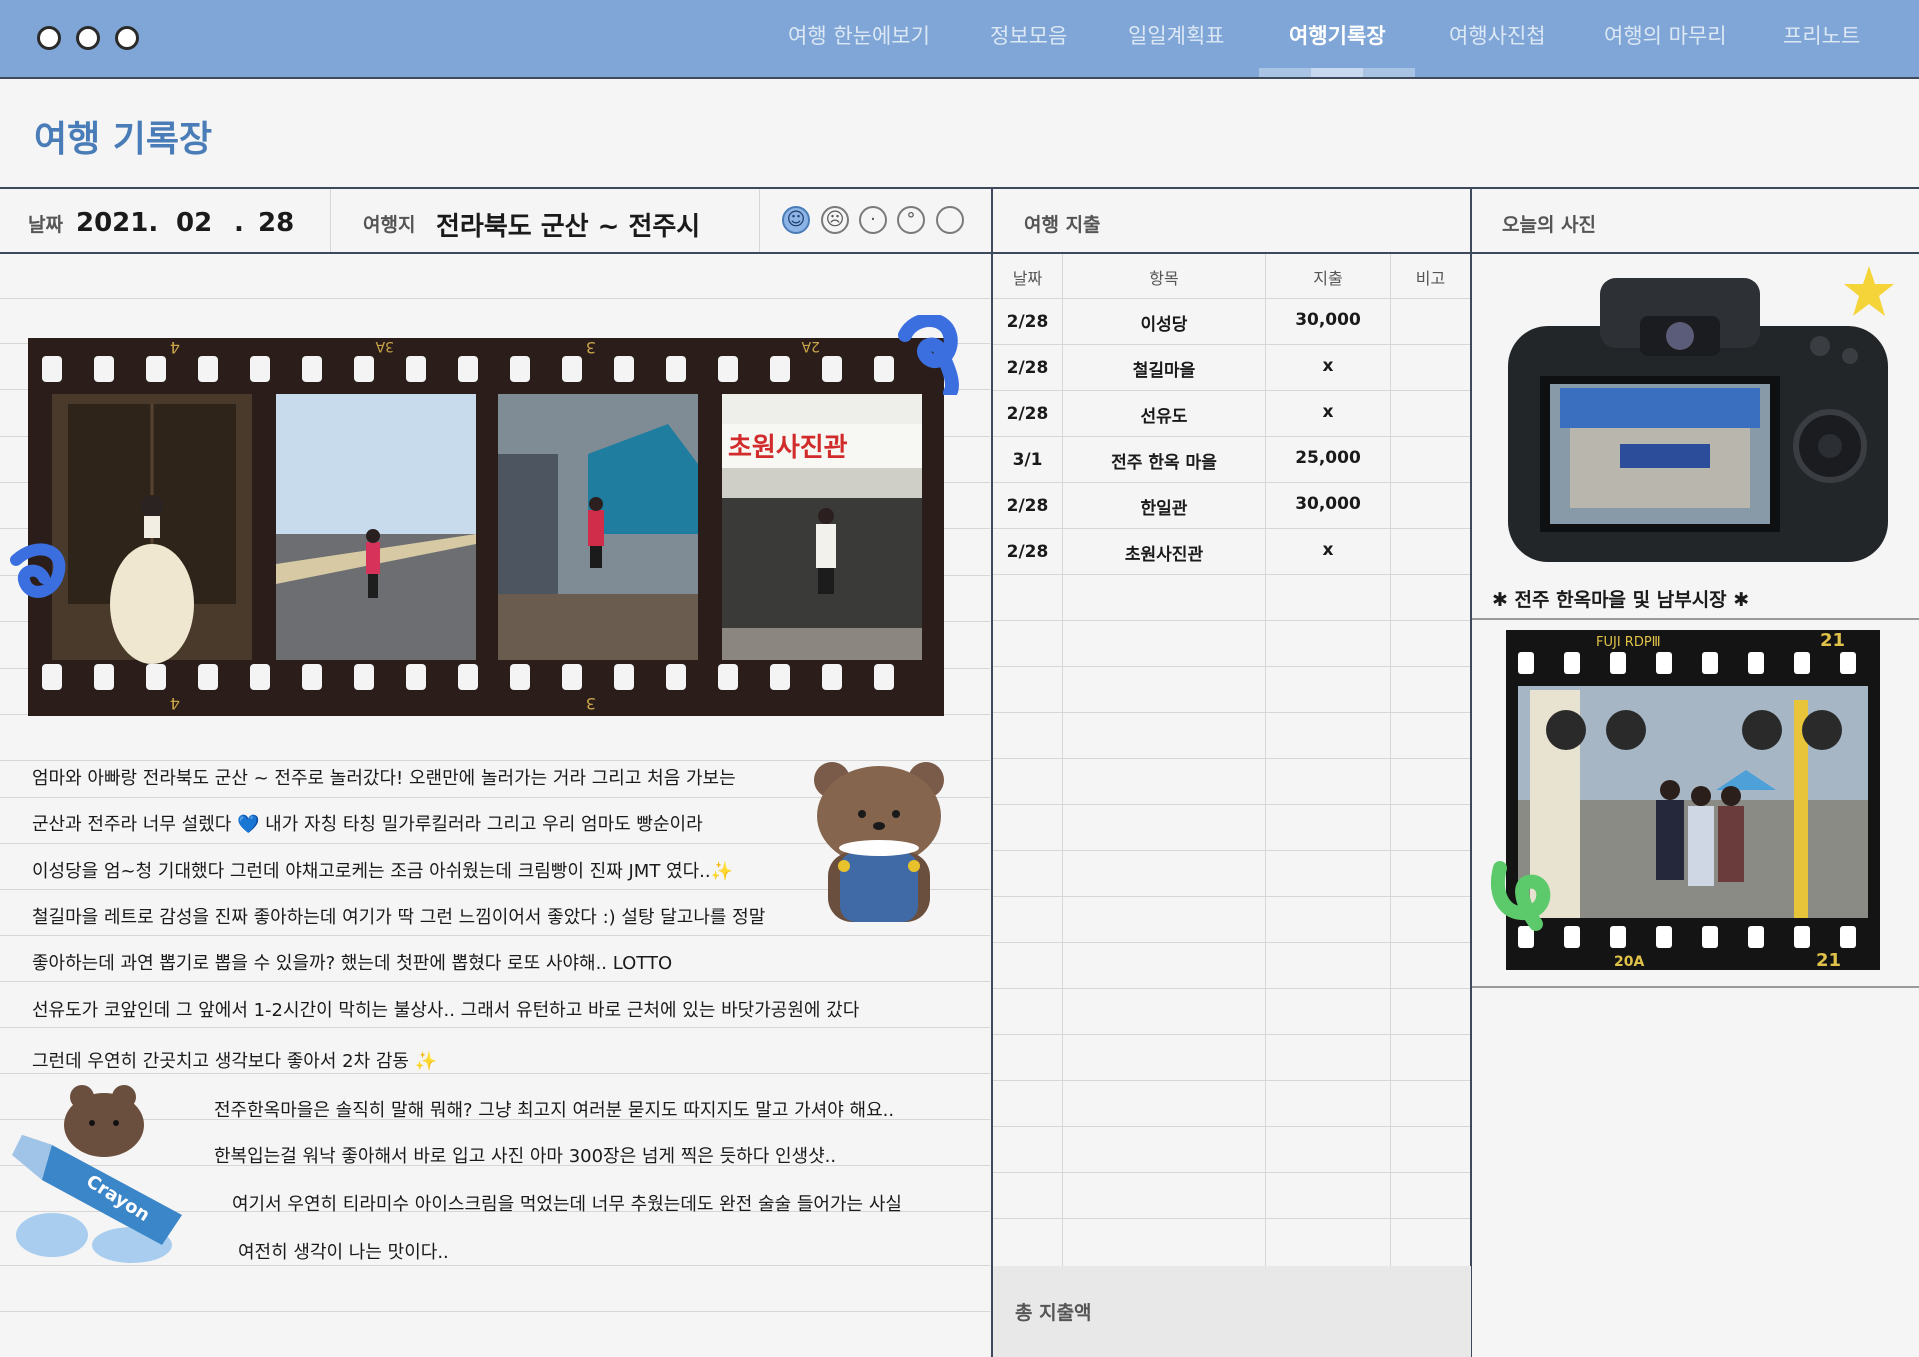 This screenshot has height=1357, width=1919. What do you see at coordinates (873, 220) in the screenshot?
I see `mood-neutral-icon: ·` at bounding box center [873, 220].